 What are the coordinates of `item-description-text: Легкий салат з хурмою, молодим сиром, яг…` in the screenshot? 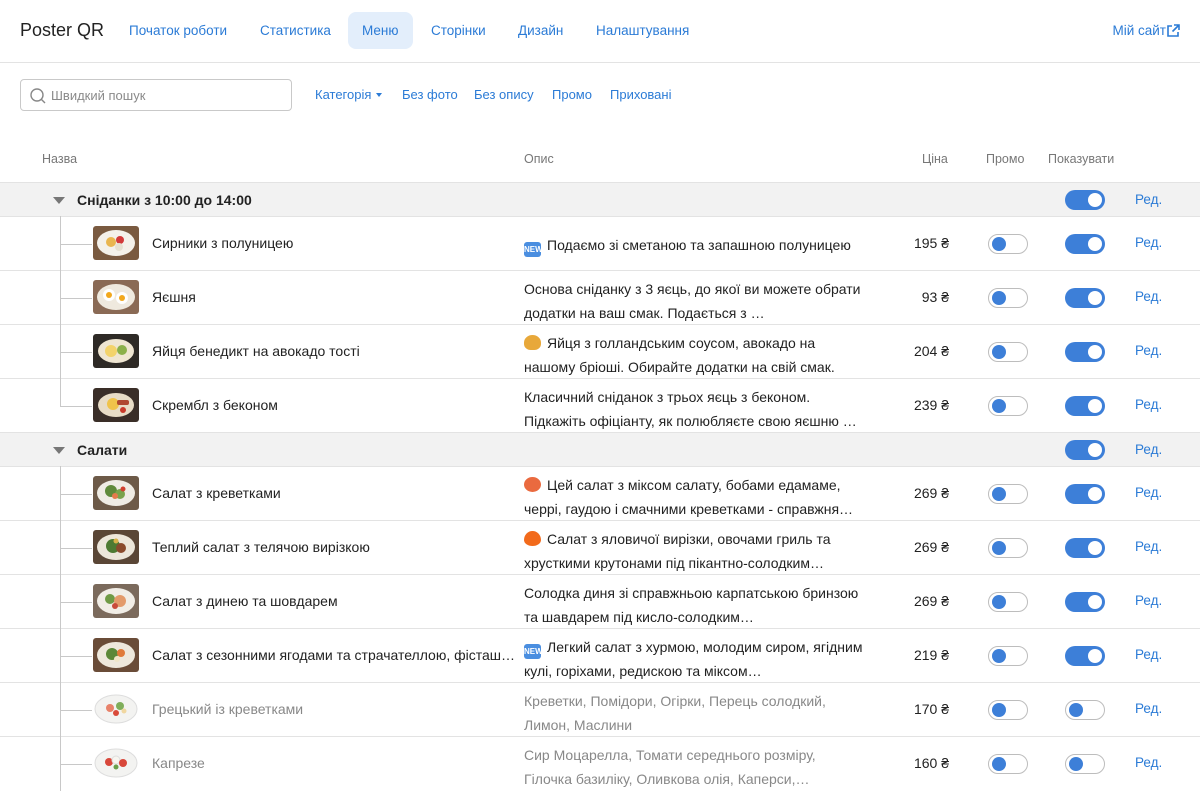 It's located at (693, 659).